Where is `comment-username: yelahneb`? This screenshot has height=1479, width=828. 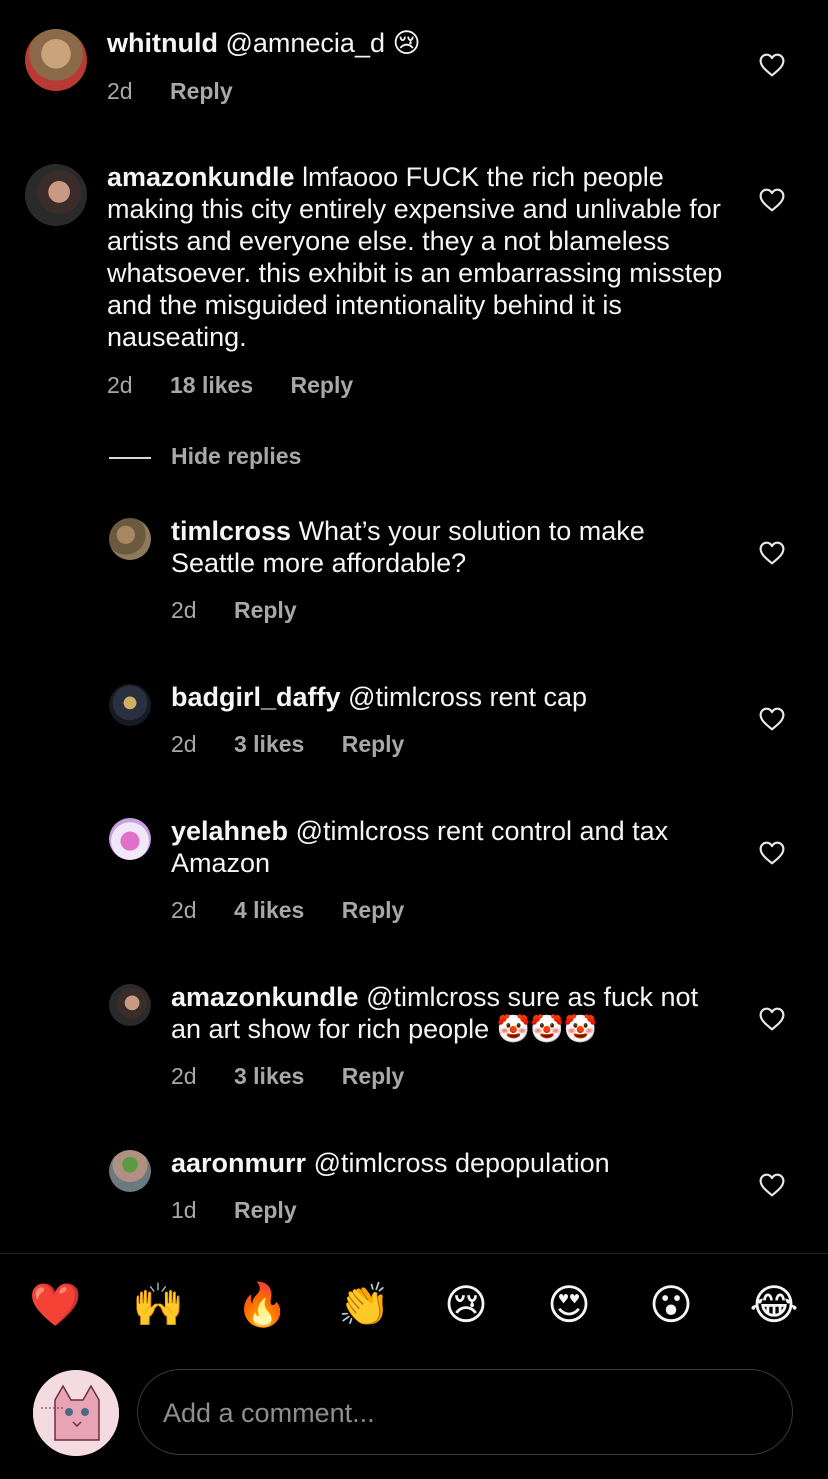
comment-username: yelahneb is located at coordinates (229, 831).